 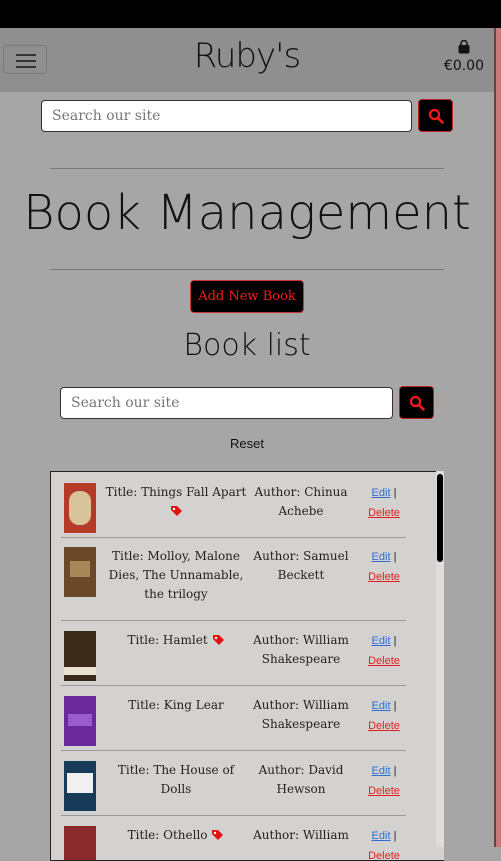 I want to click on reset-link: Reset, so click(x=247, y=443).